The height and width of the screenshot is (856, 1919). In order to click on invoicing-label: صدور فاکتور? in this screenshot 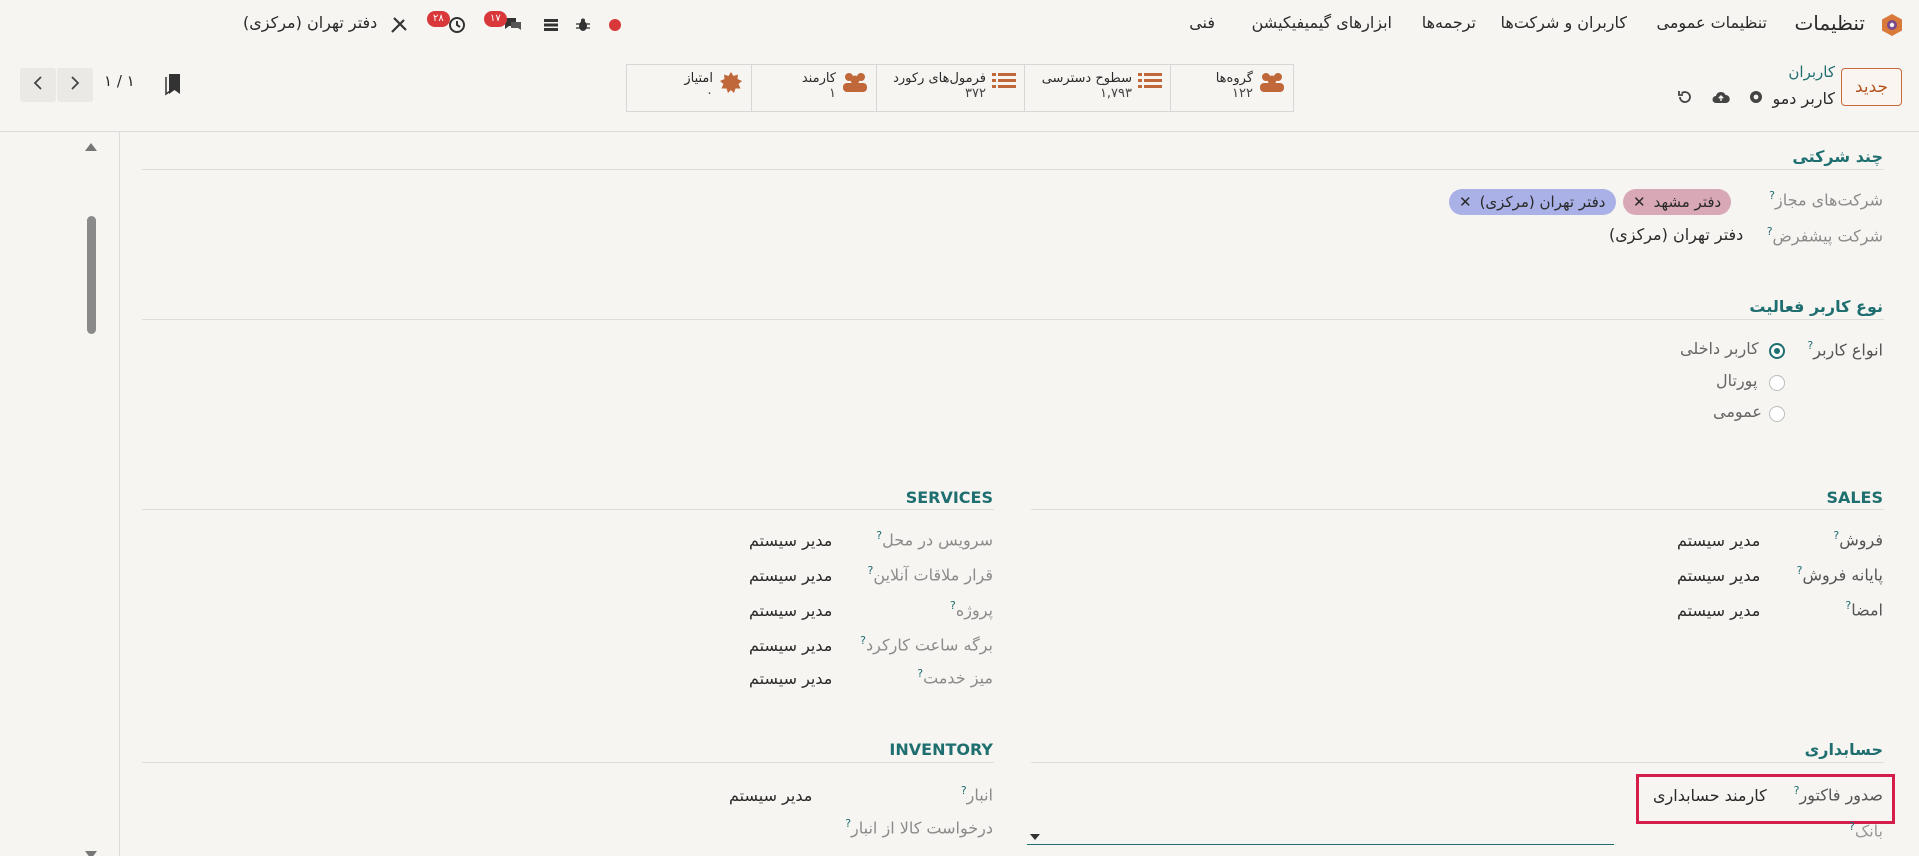, I will do `click(1838, 794)`.